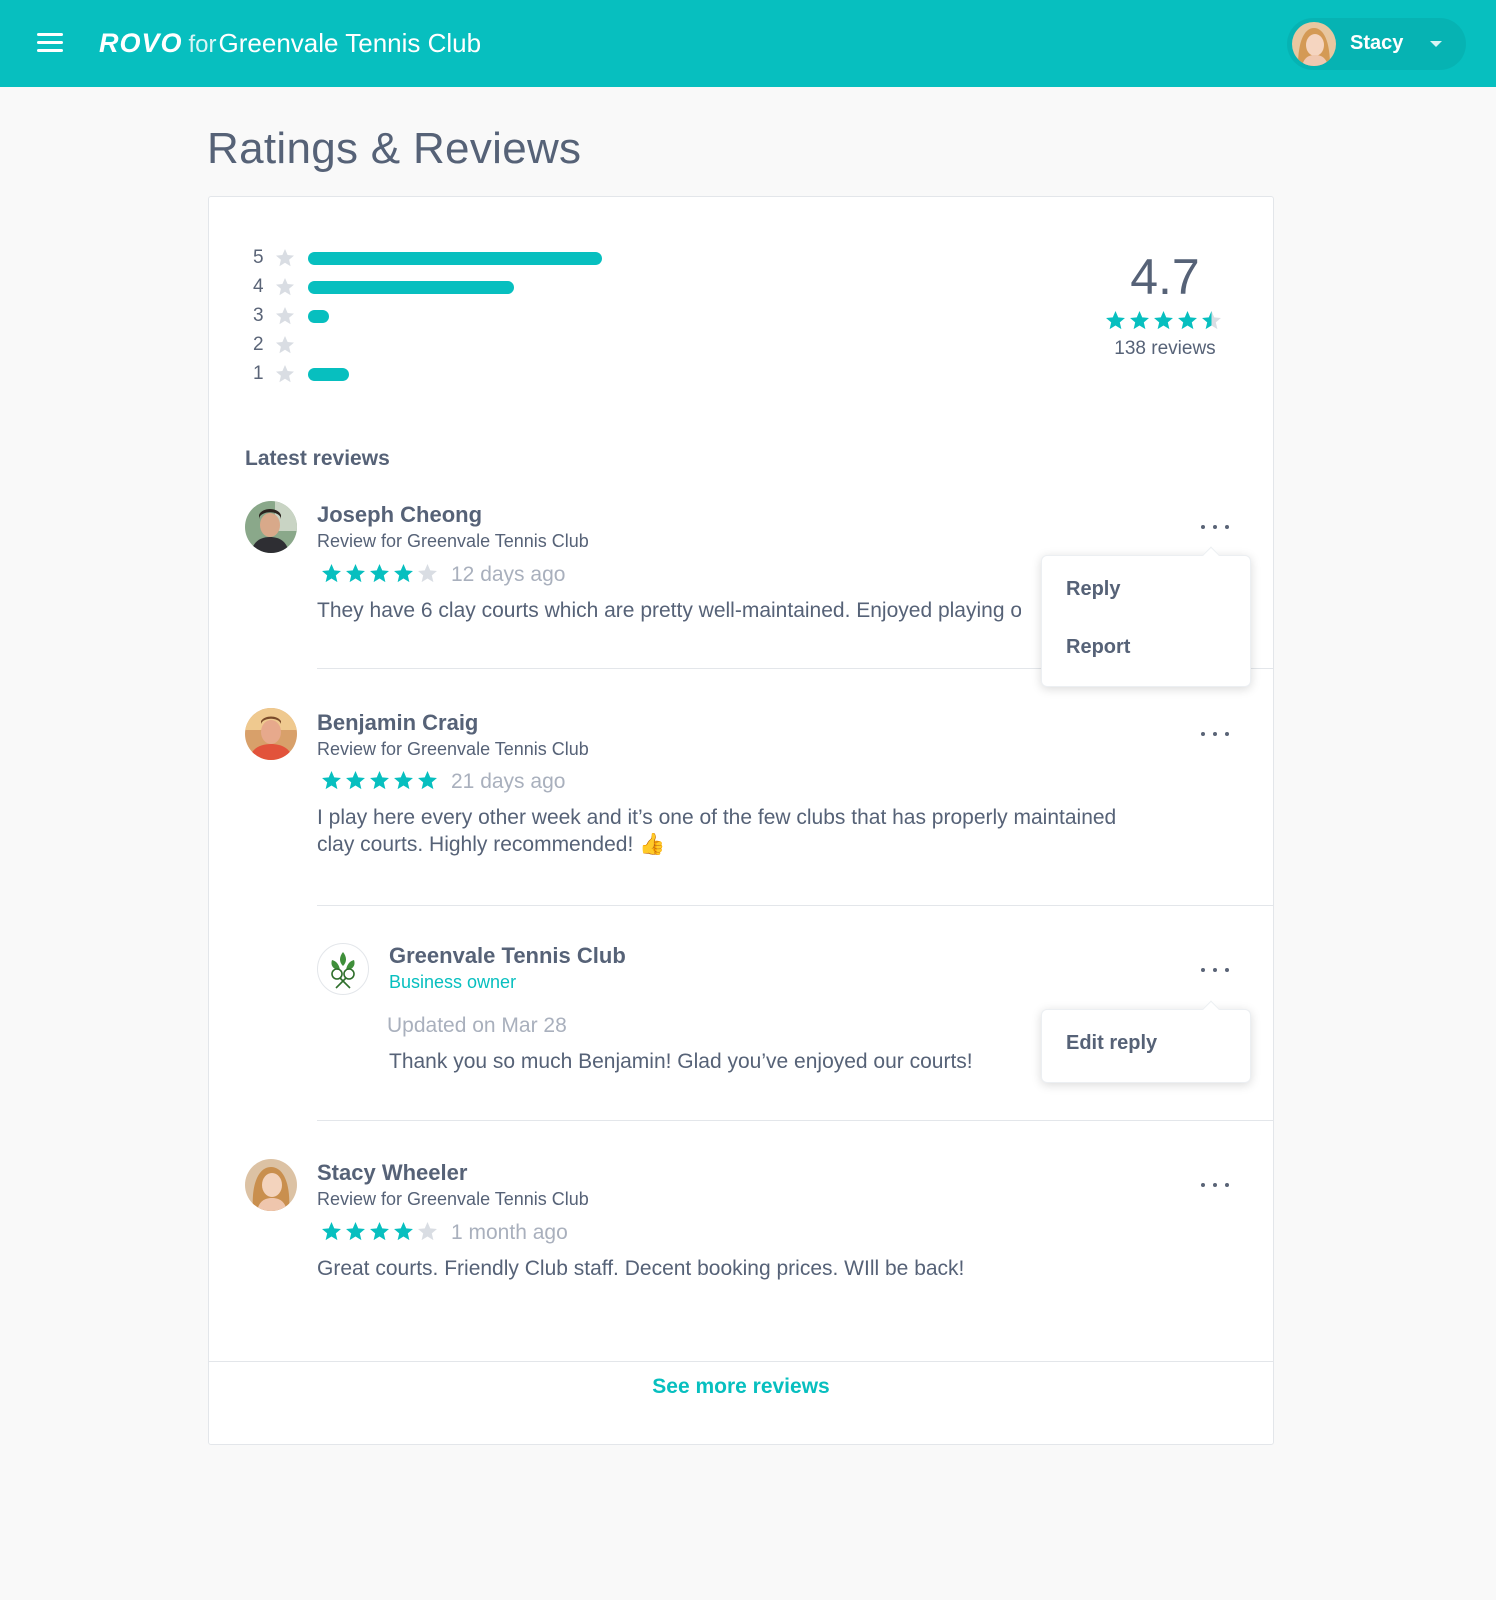 This screenshot has width=1496, height=1600. I want to click on user-menu: Stacy, so click(1376, 44).